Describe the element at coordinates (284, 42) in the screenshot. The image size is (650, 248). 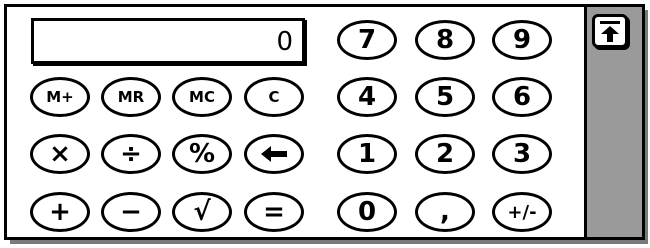
I see `display-value: 0` at that location.